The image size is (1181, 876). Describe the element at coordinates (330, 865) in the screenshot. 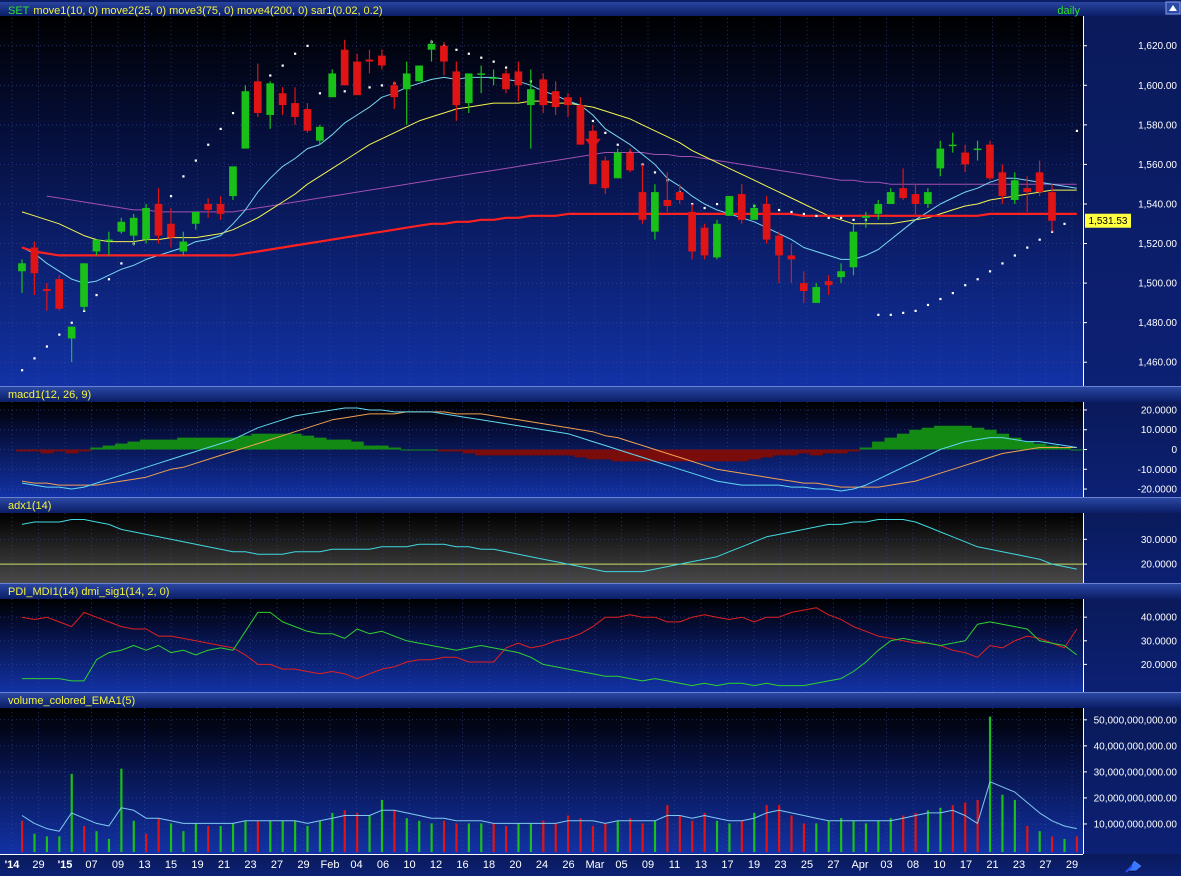

I see `date-tick-label: Feb` at that location.